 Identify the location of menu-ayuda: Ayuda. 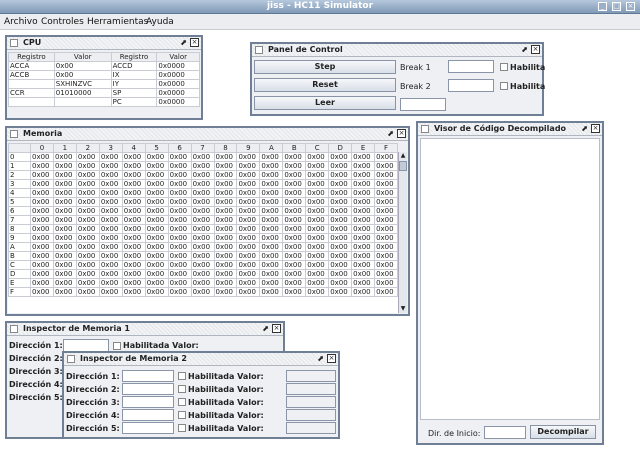
(160, 22).